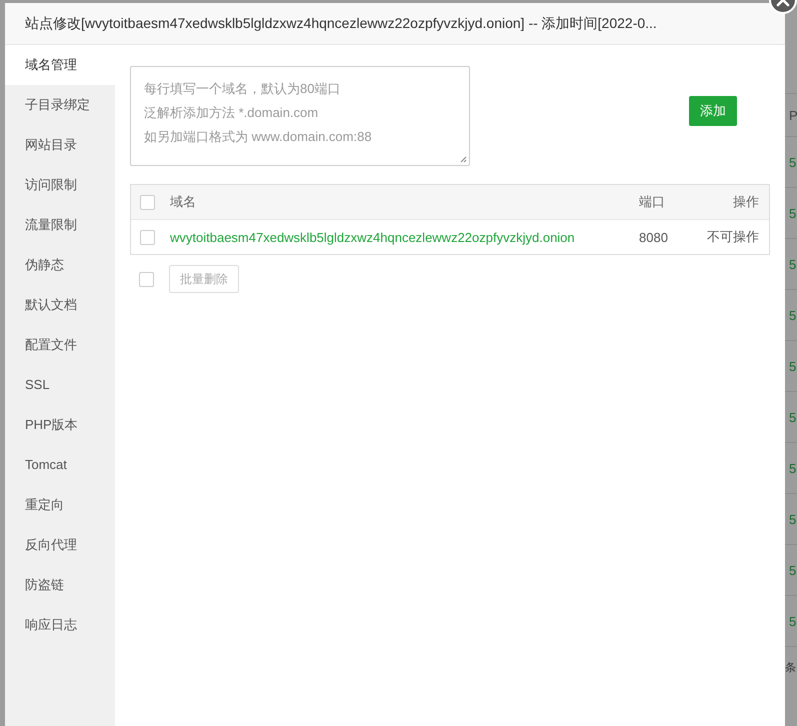 The height and width of the screenshot is (726, 797). What do you see at coordinates (745, 202) in the screenshot?
I see `column-header: 操作` at bounding box center [745, 202].